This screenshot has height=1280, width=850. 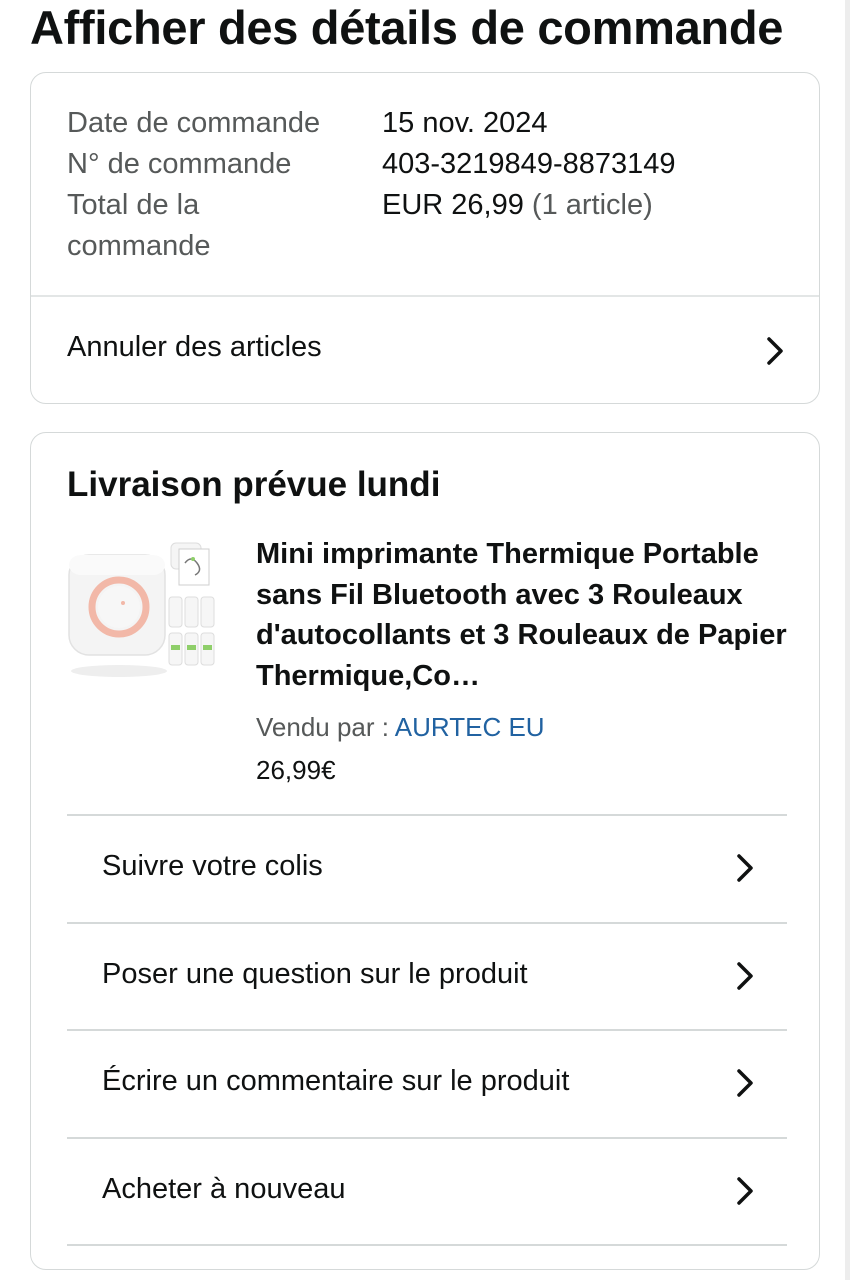 What do you see at coordinates (407, 27) in the screenshot?
I see `page-title: Afficher des détails de commande` at bounding box center [407, 27].